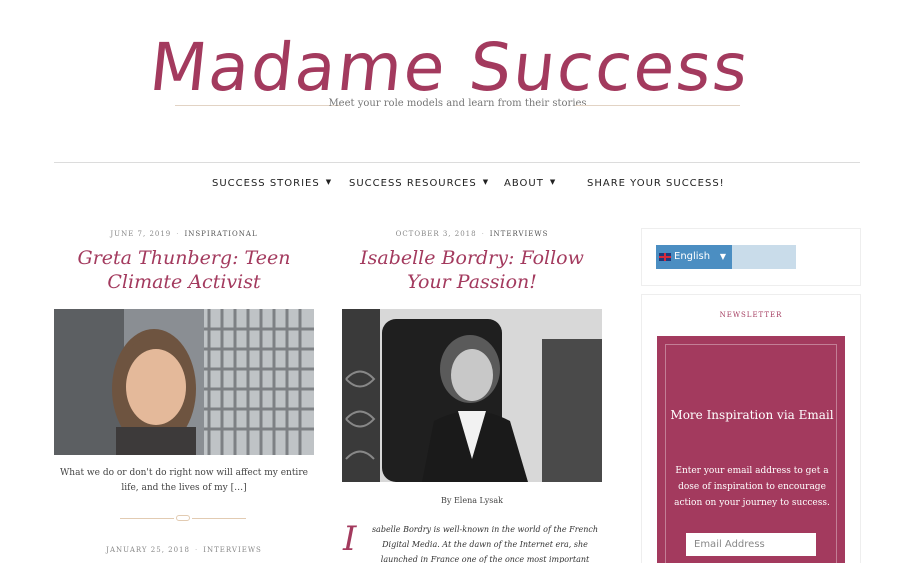 The image size is (900, 563). Describe the element at coordinates (752, 415) in the screenshot. I see `newsletter-title: More Inspiration via Email` at that location.